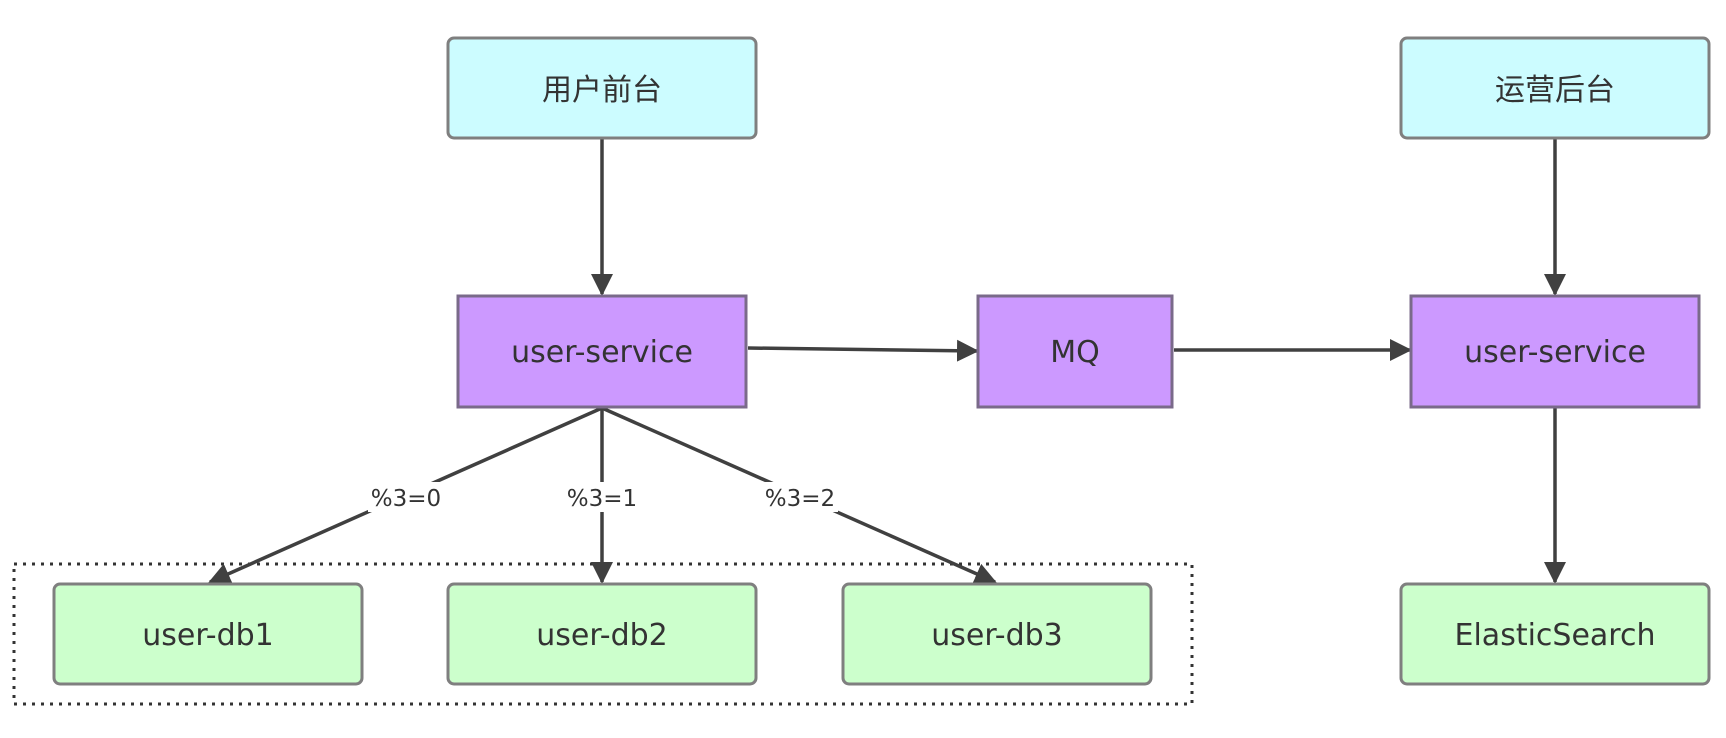  I want to click on node-user-db2-label: user-db2, so click(602, 635).